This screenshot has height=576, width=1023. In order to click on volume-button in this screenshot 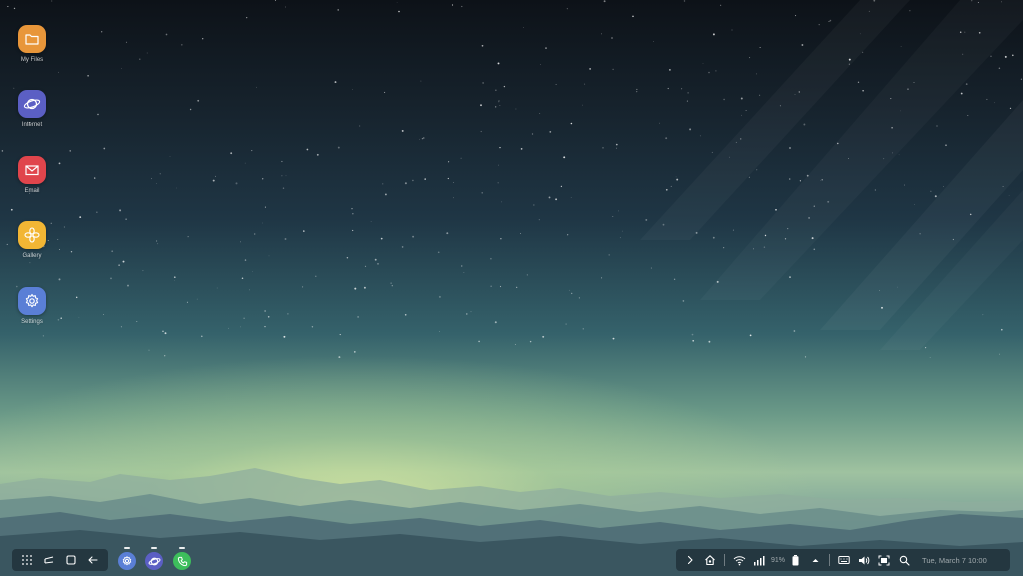, I will do `click(864, 560)`.